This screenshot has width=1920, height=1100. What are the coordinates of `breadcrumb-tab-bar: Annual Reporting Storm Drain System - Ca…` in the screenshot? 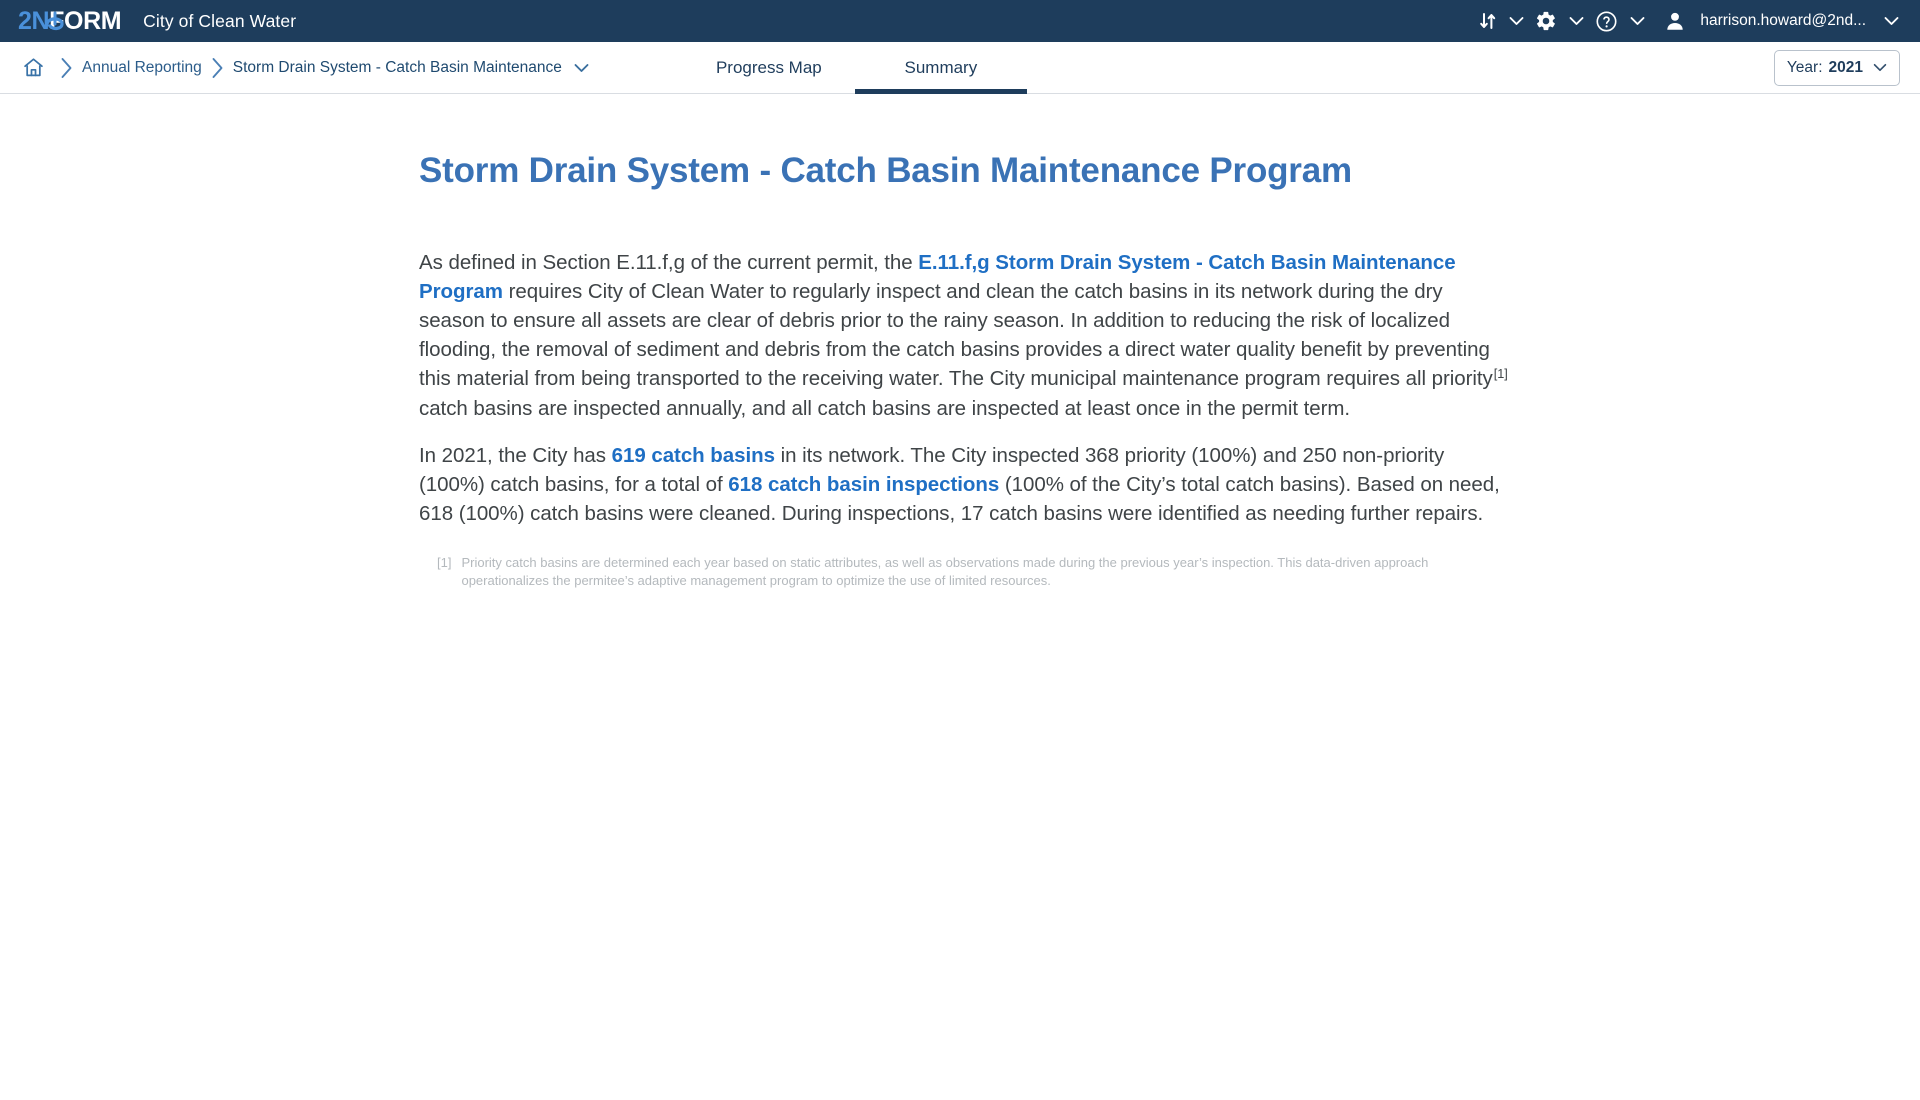 It's located at (960, 68).